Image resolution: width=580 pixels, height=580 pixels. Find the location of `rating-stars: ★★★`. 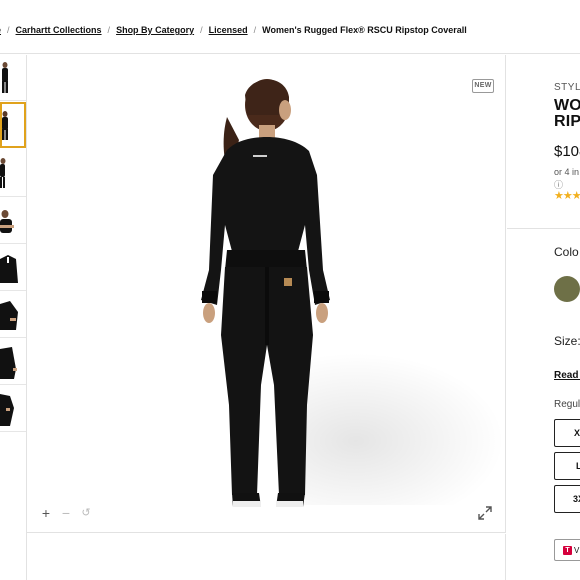

rating-stars: ★★★ is located at coordinates (567, 195).